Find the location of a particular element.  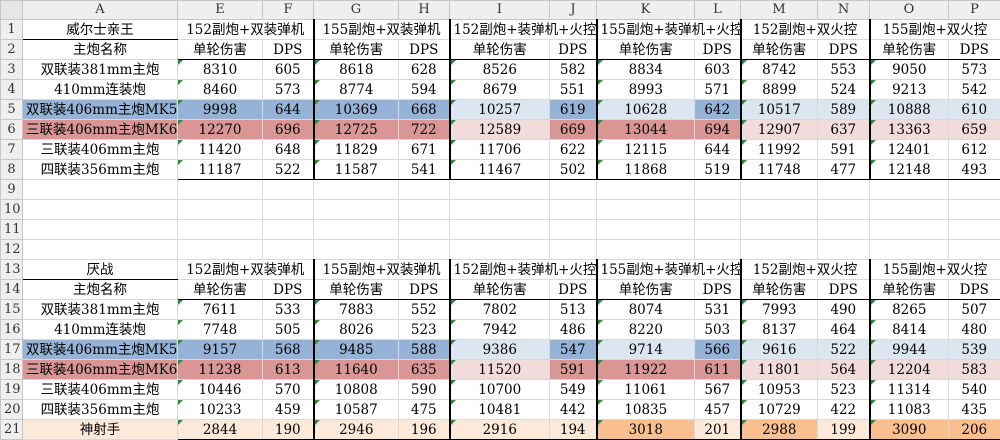

damage-cell: 10888 is located at coordinates (909, 110).